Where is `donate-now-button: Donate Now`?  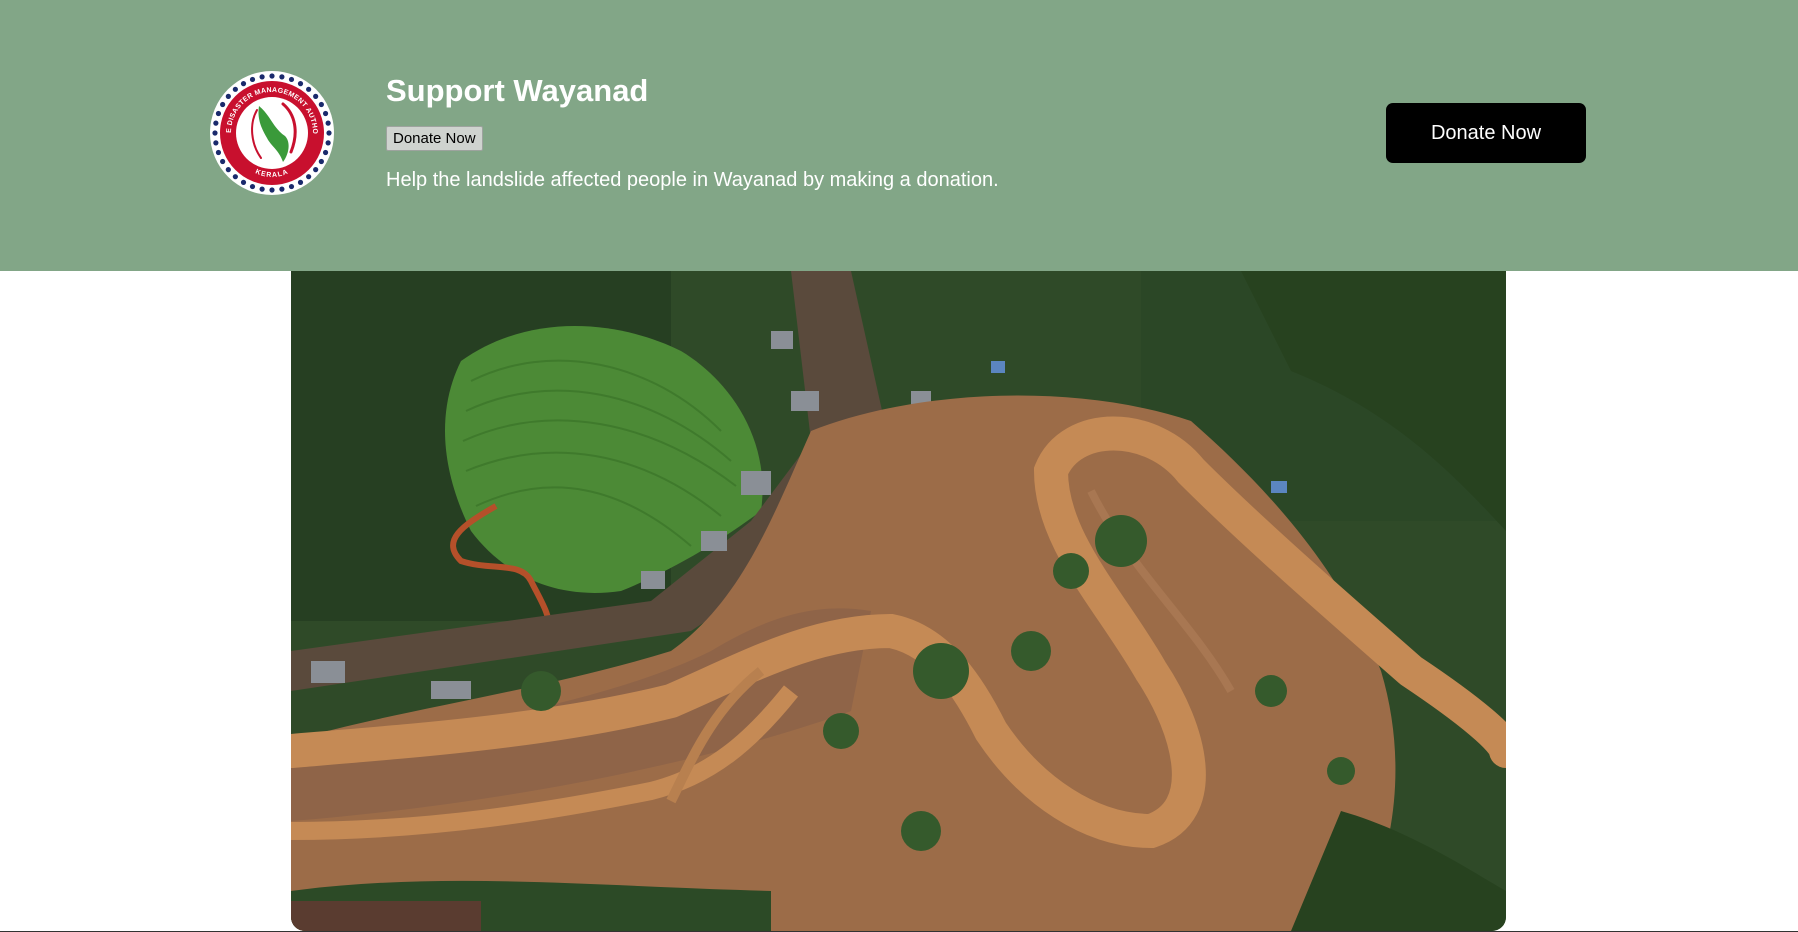
donate-now-button: Donate Now is located at coordinates (1486, 133).